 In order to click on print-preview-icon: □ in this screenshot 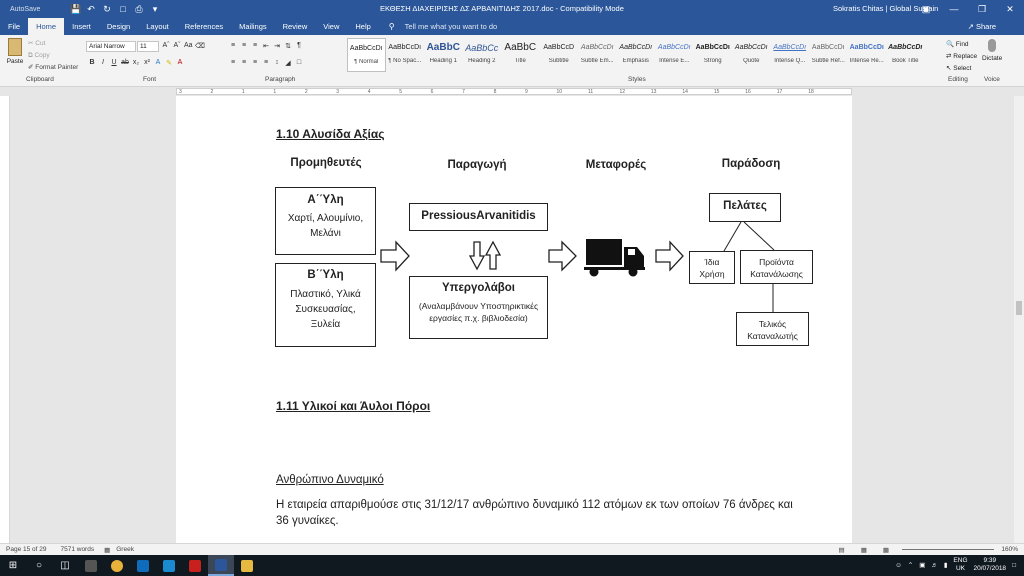, I will do `click(123, 9)`.